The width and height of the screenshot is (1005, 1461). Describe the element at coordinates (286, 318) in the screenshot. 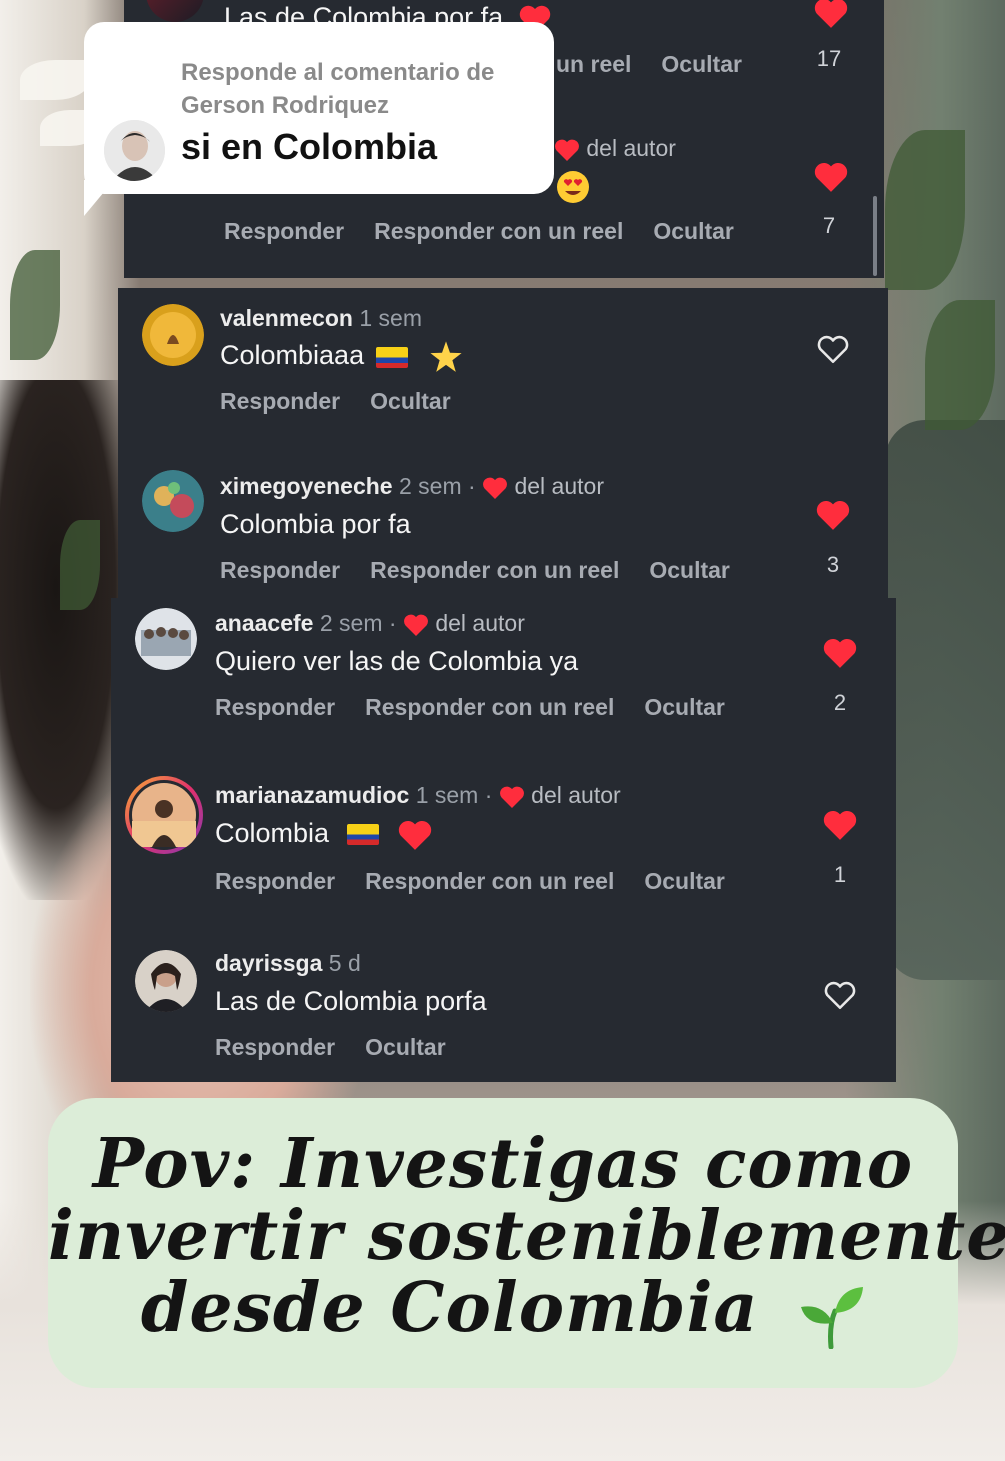

I see `username: valenmecon` at that location.